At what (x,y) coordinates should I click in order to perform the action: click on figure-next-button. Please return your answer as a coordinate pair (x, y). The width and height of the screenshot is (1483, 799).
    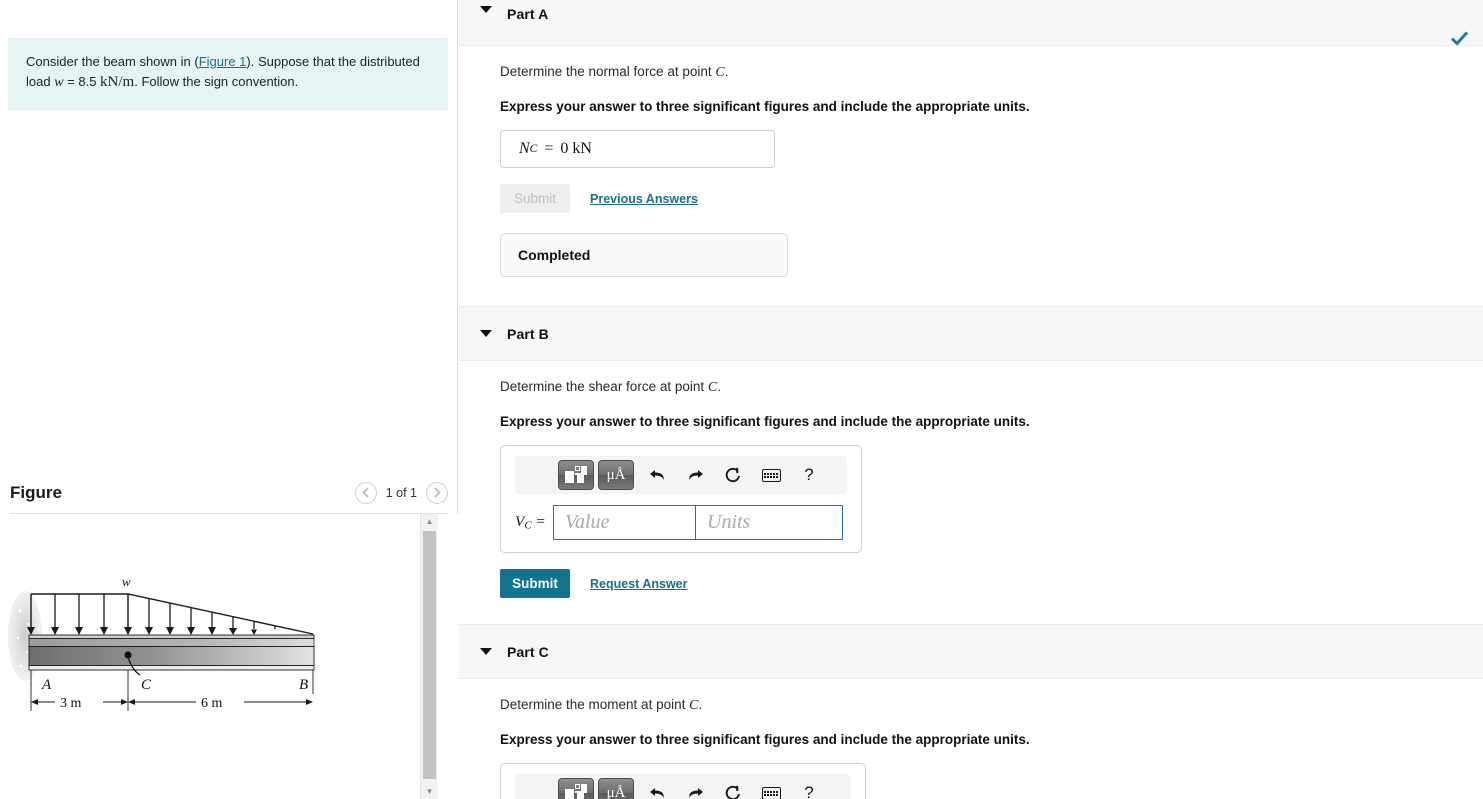
    Looking at the image, I should click on (437, 492).